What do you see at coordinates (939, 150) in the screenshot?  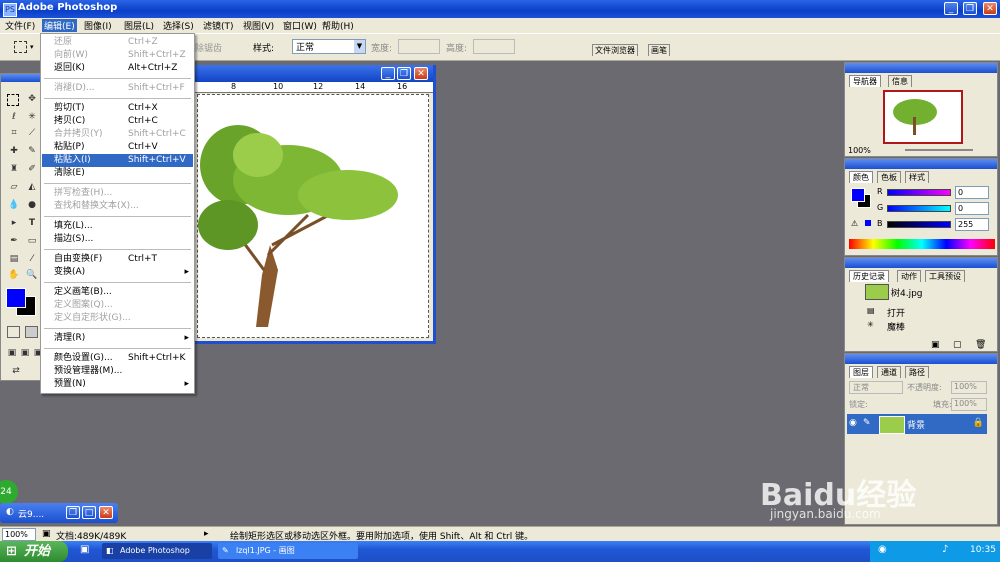 I see `zoom-slider` at bounding box center [939, 150].